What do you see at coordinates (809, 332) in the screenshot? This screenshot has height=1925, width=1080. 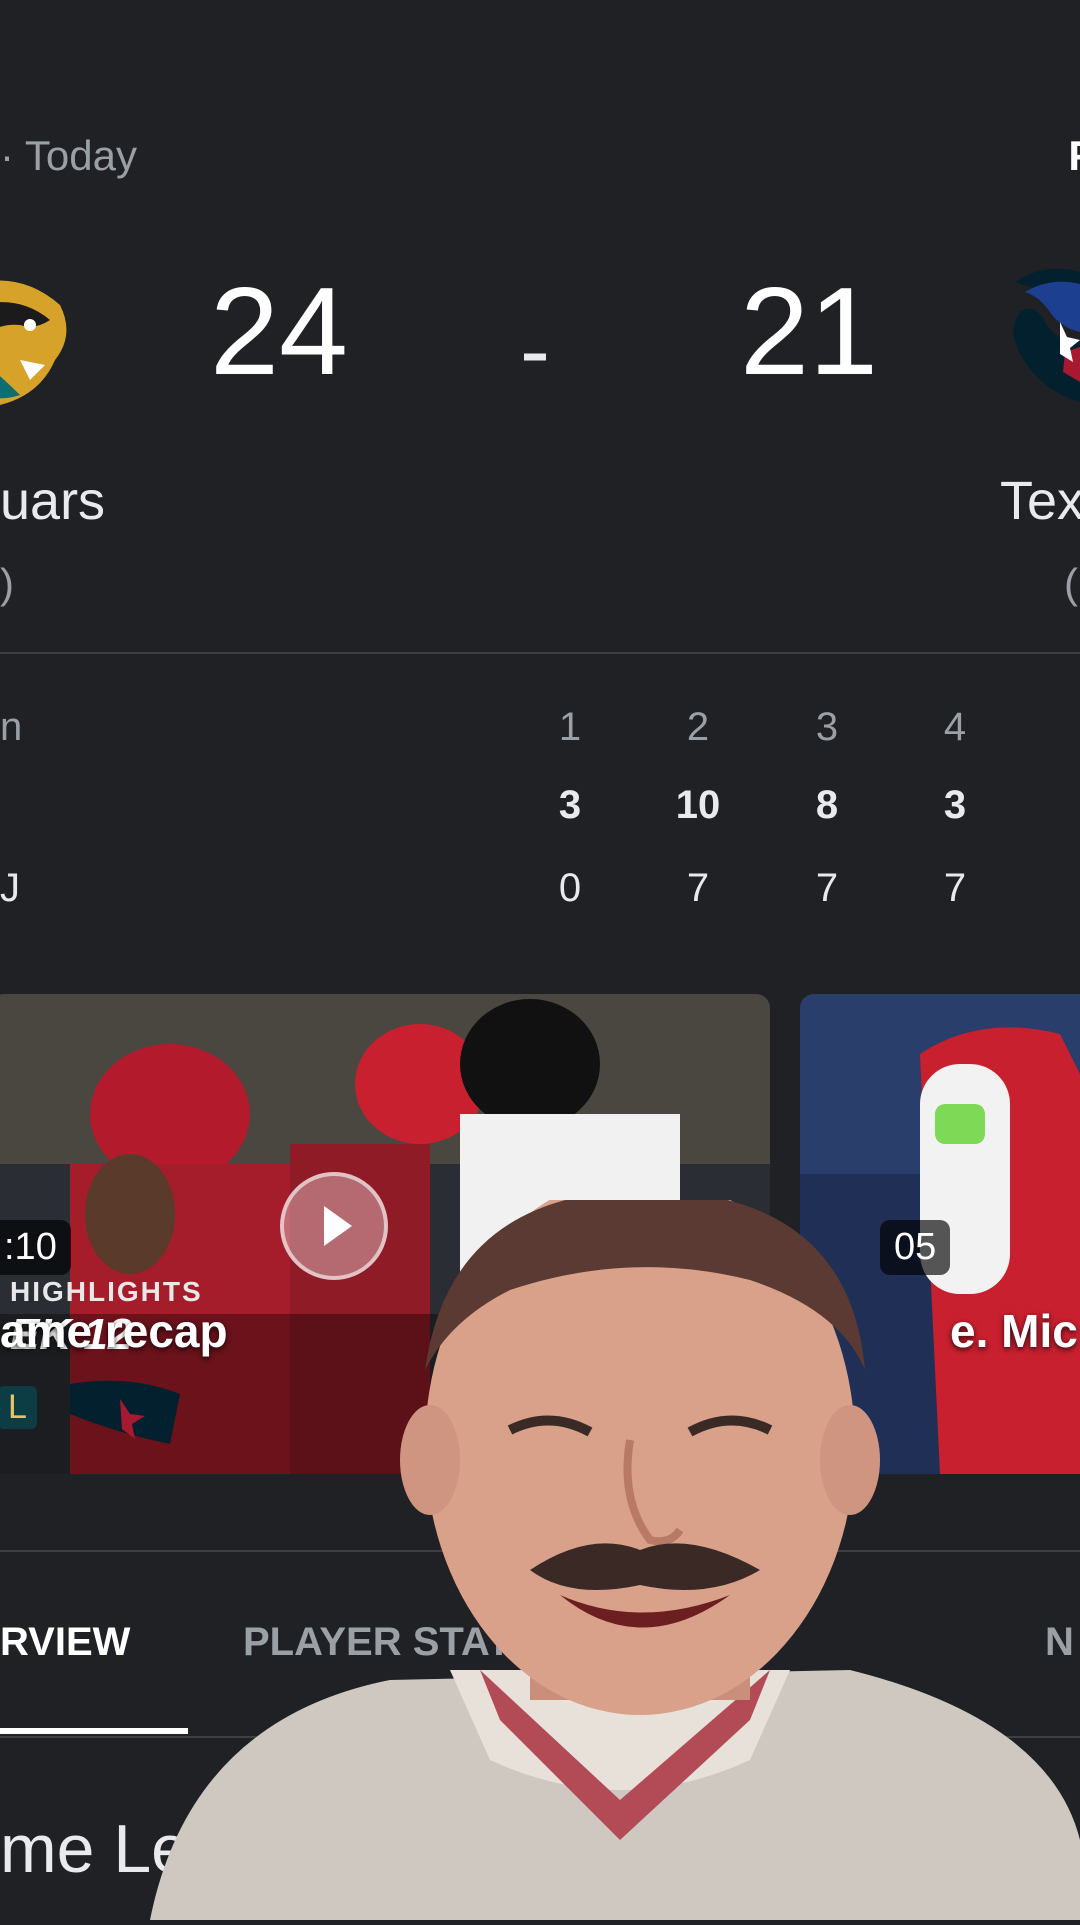 I see `away-score: 21` at bounding box center [809, 332].